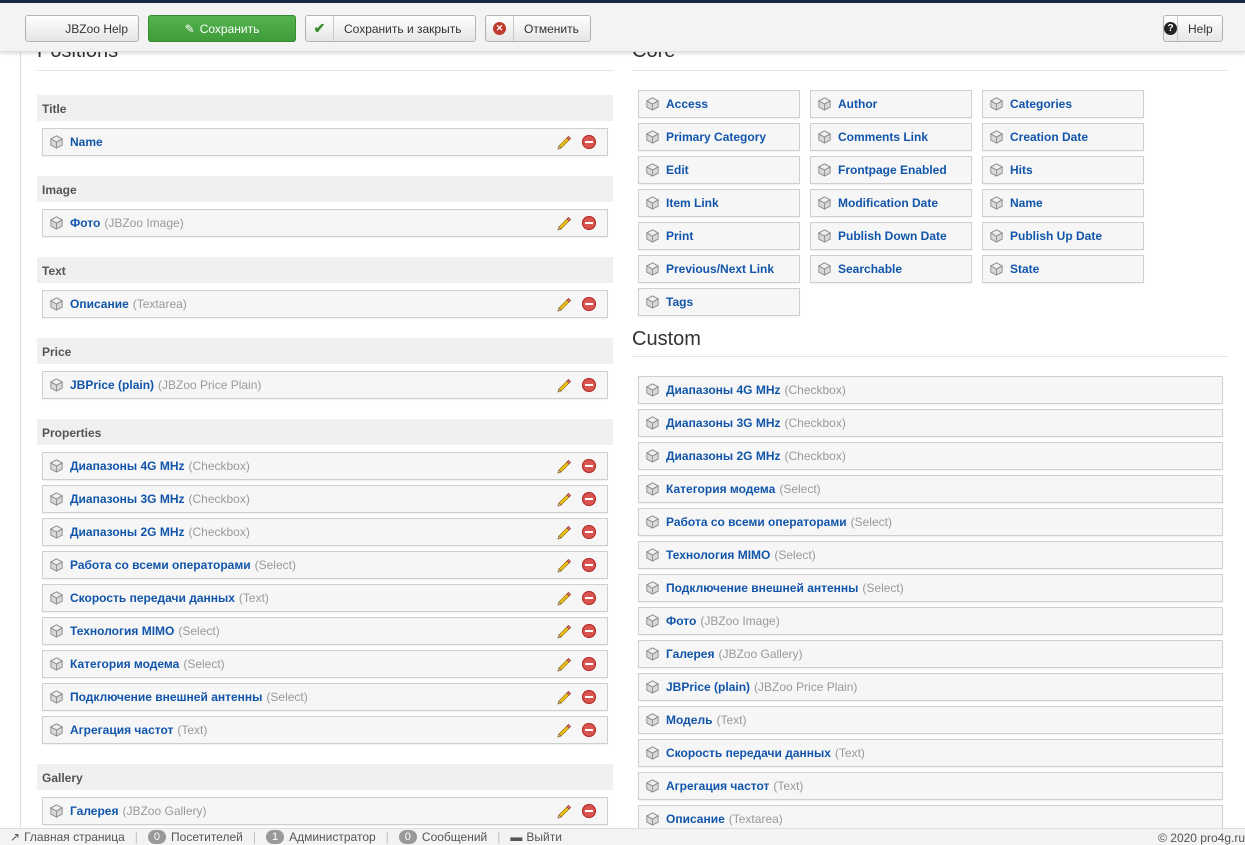  I want to click on position-element: Диапазоны 4G MHz (Checkbox), so click(325, 466).